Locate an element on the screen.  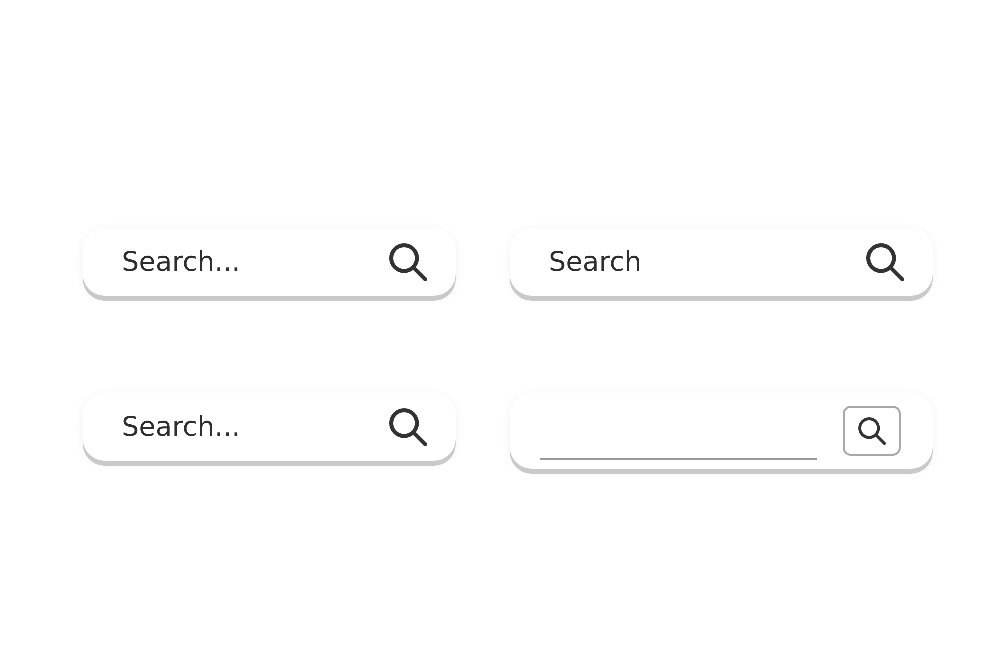
search-icon is located at coordinates (872, 431).